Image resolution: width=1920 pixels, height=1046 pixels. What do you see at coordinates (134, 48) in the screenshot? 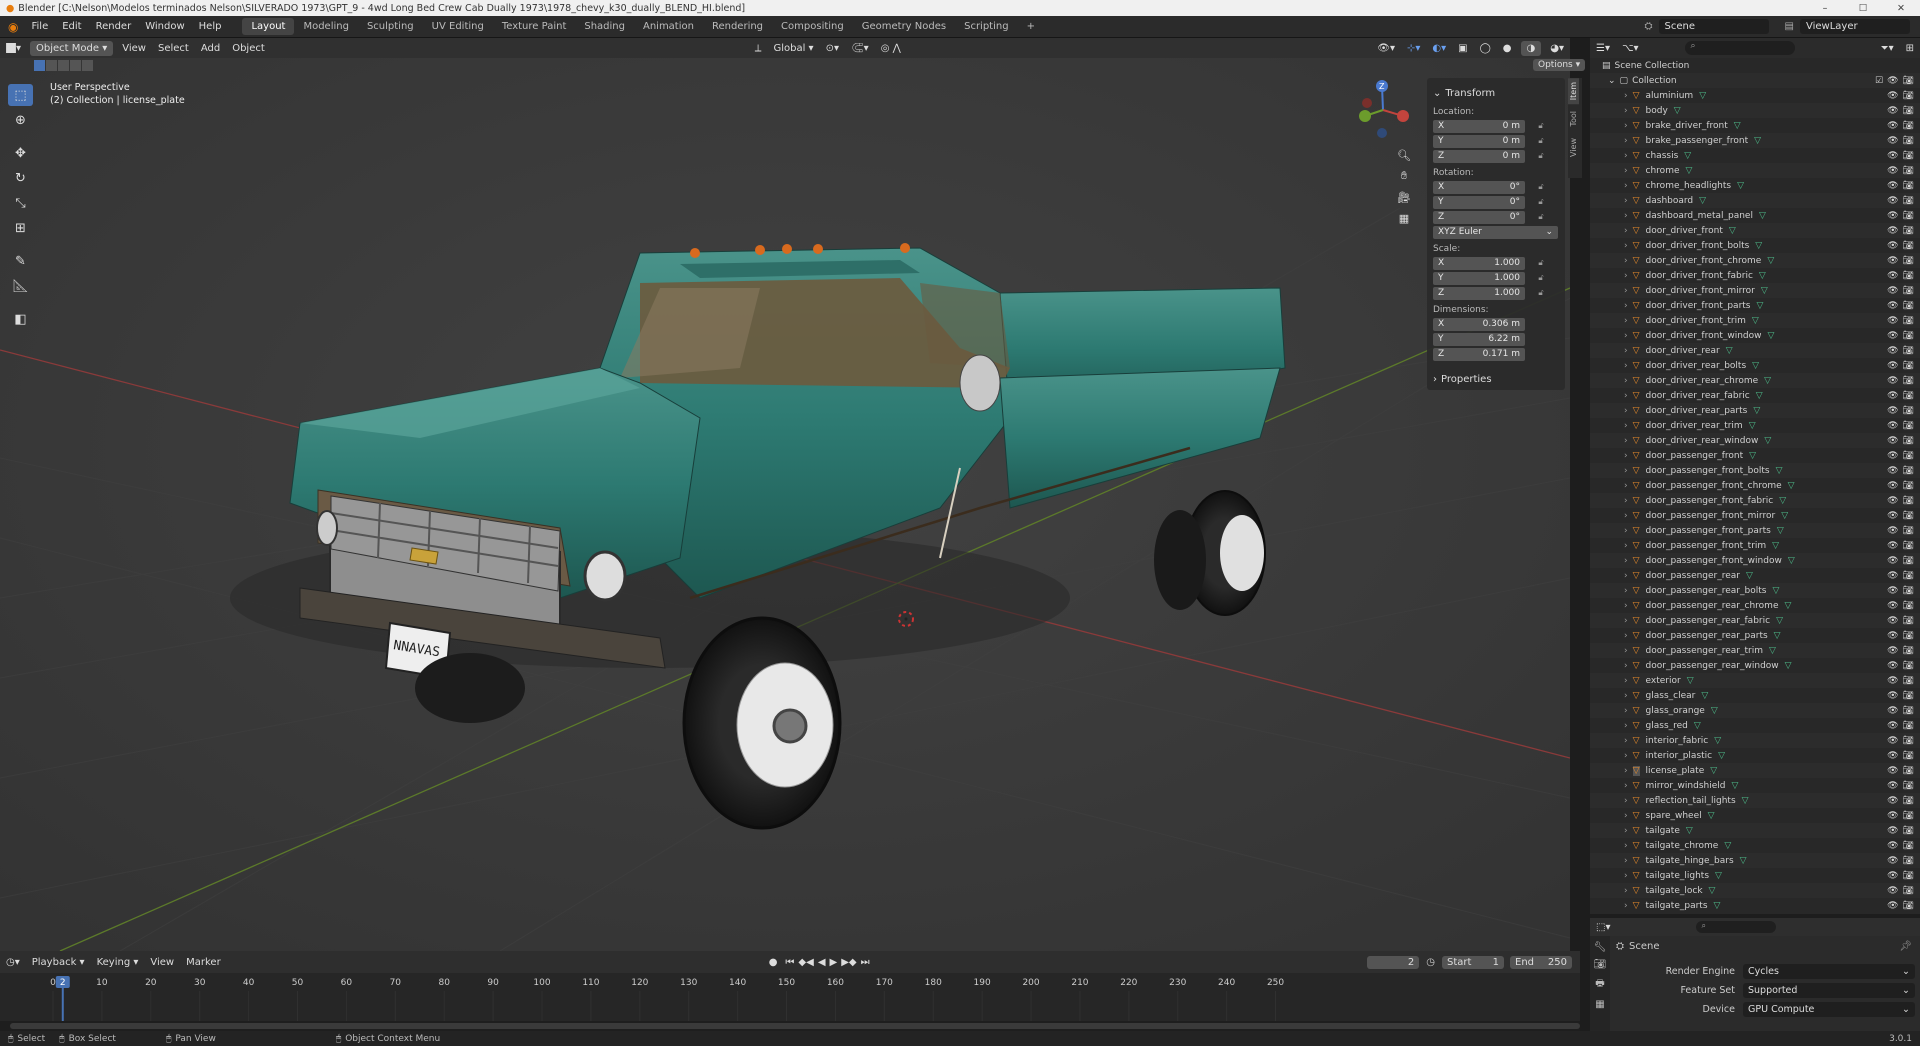
I see `view-menu: View` at bounding box center [134, 48].